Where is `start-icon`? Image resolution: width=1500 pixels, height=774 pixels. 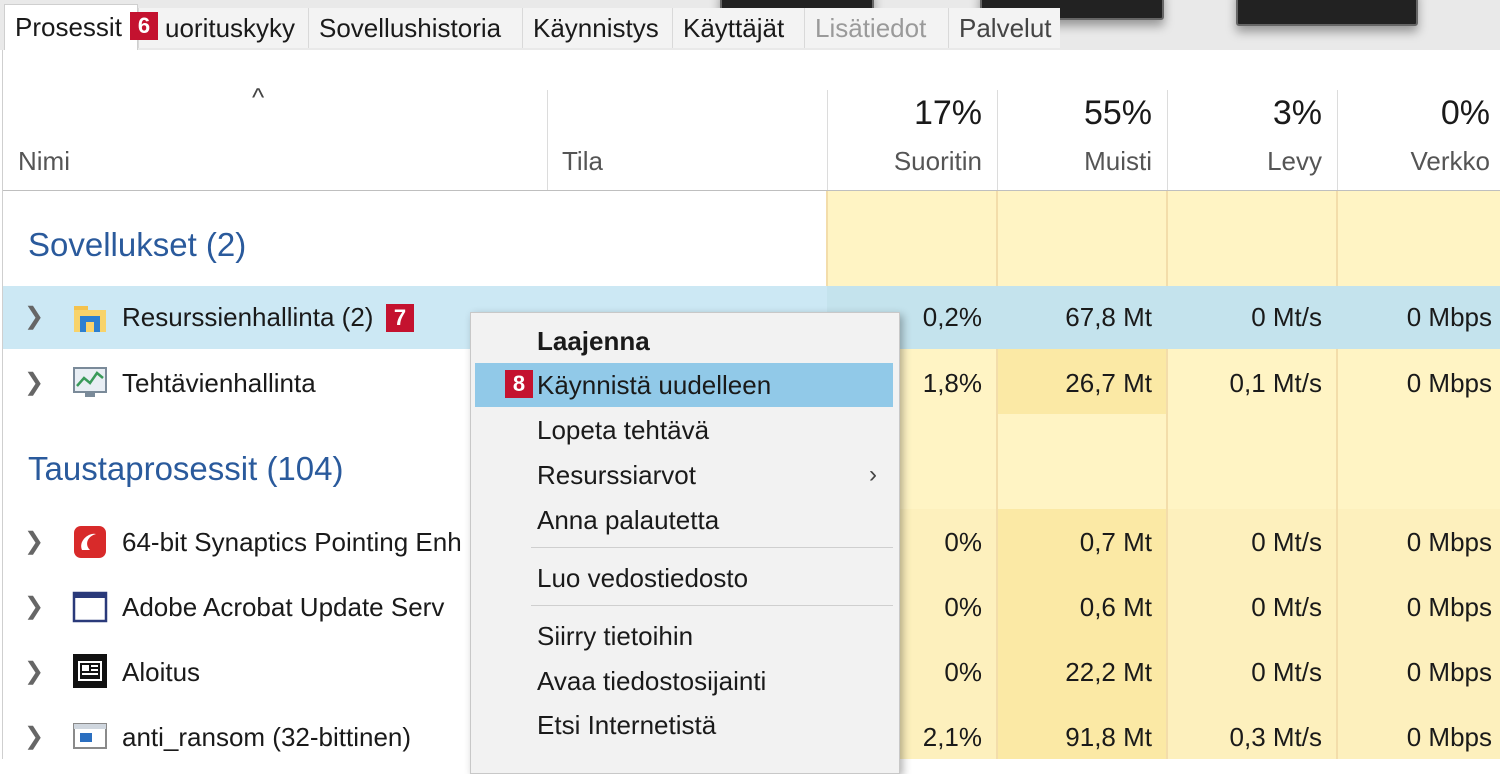 start-icon is located at coordinates (90, 671).